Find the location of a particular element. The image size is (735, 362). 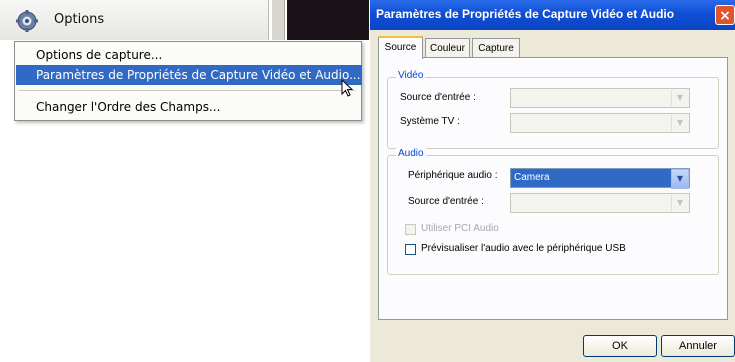

tab-source: Source is located at coordinates (400, 47).